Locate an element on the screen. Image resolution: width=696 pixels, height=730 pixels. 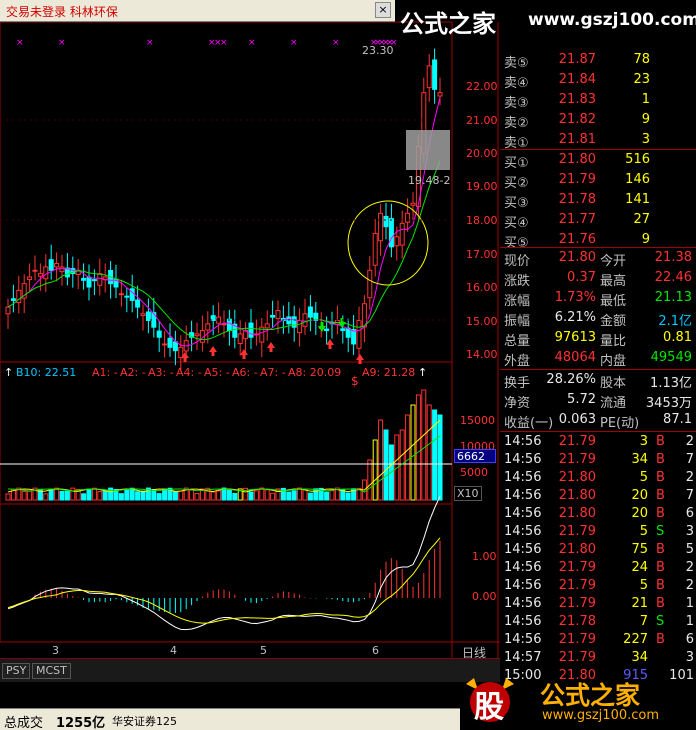
ask-label: 卖⑤ is located at coordinates (516, 63).